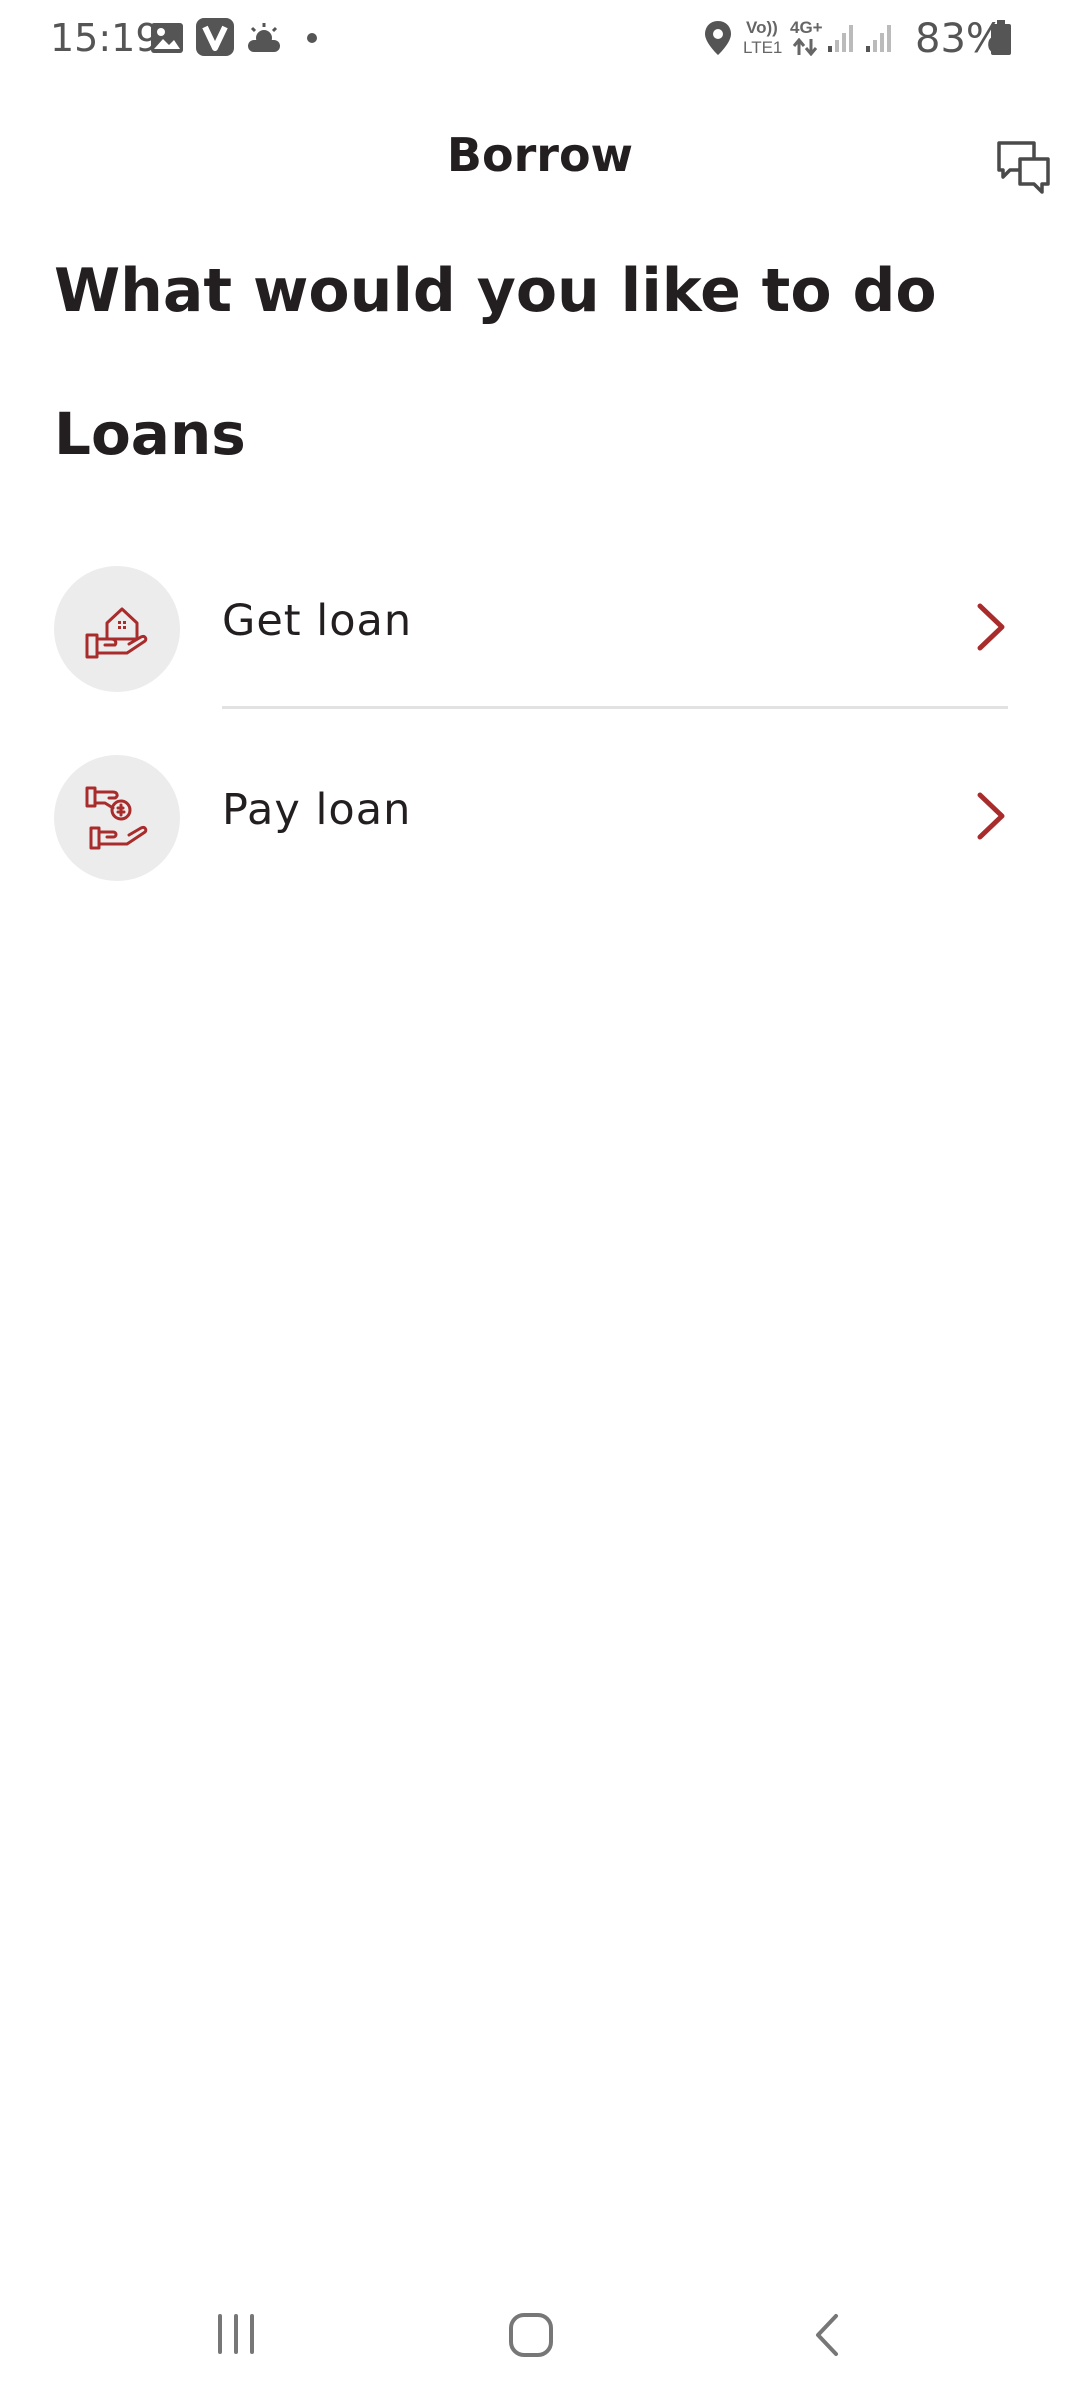 This screenshot has width=1080, height=2400. What do you see at coordinates (540, 629) in the screenshot?
I see `get-loan-item: Get loan` at bounding box center [540, 629].